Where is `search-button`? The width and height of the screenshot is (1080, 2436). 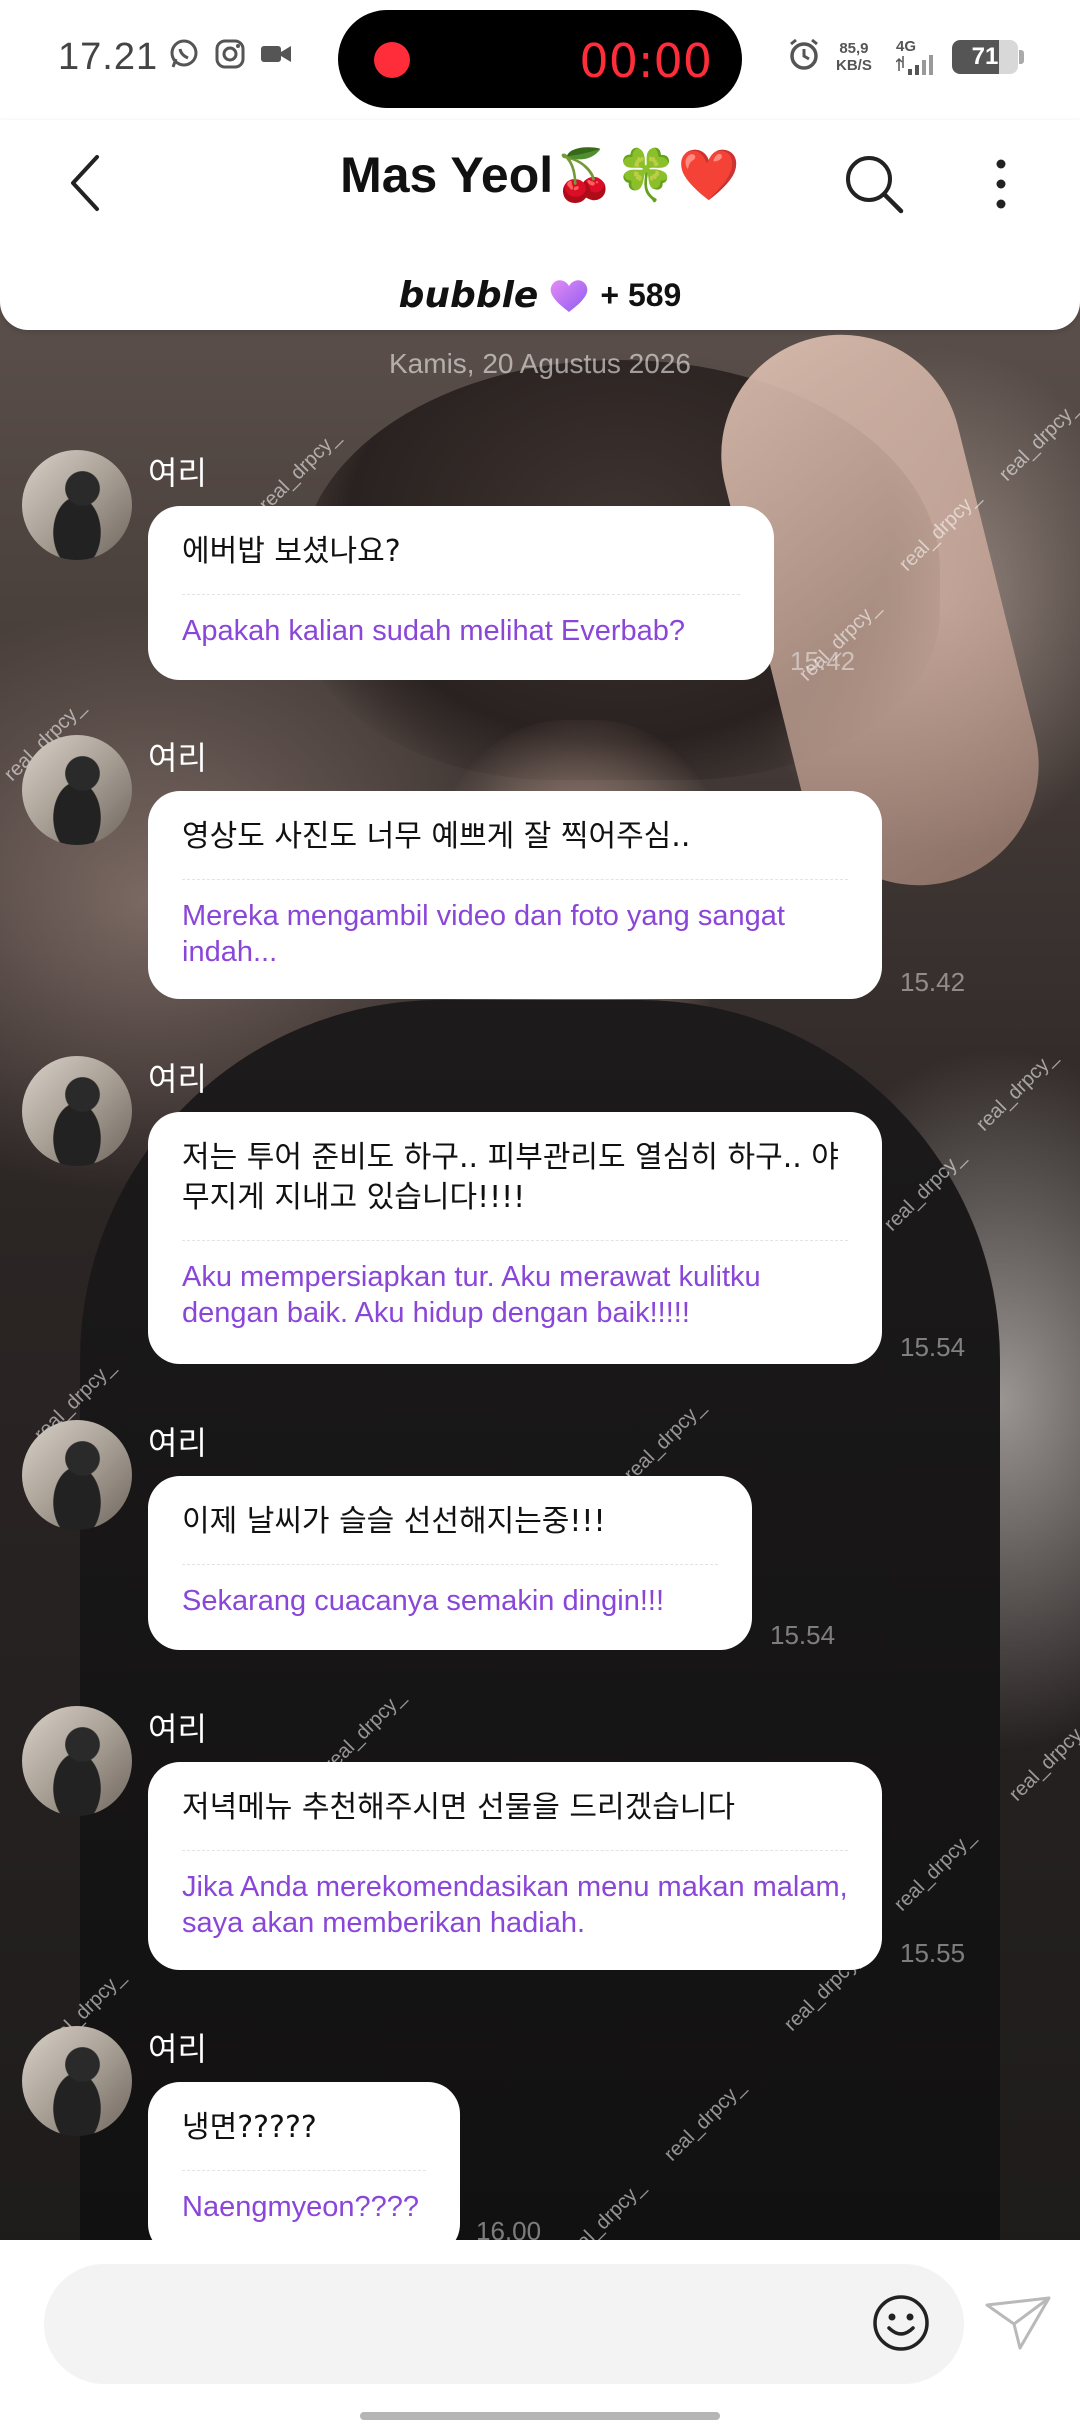 search-button is located at coordinates (874, 184).